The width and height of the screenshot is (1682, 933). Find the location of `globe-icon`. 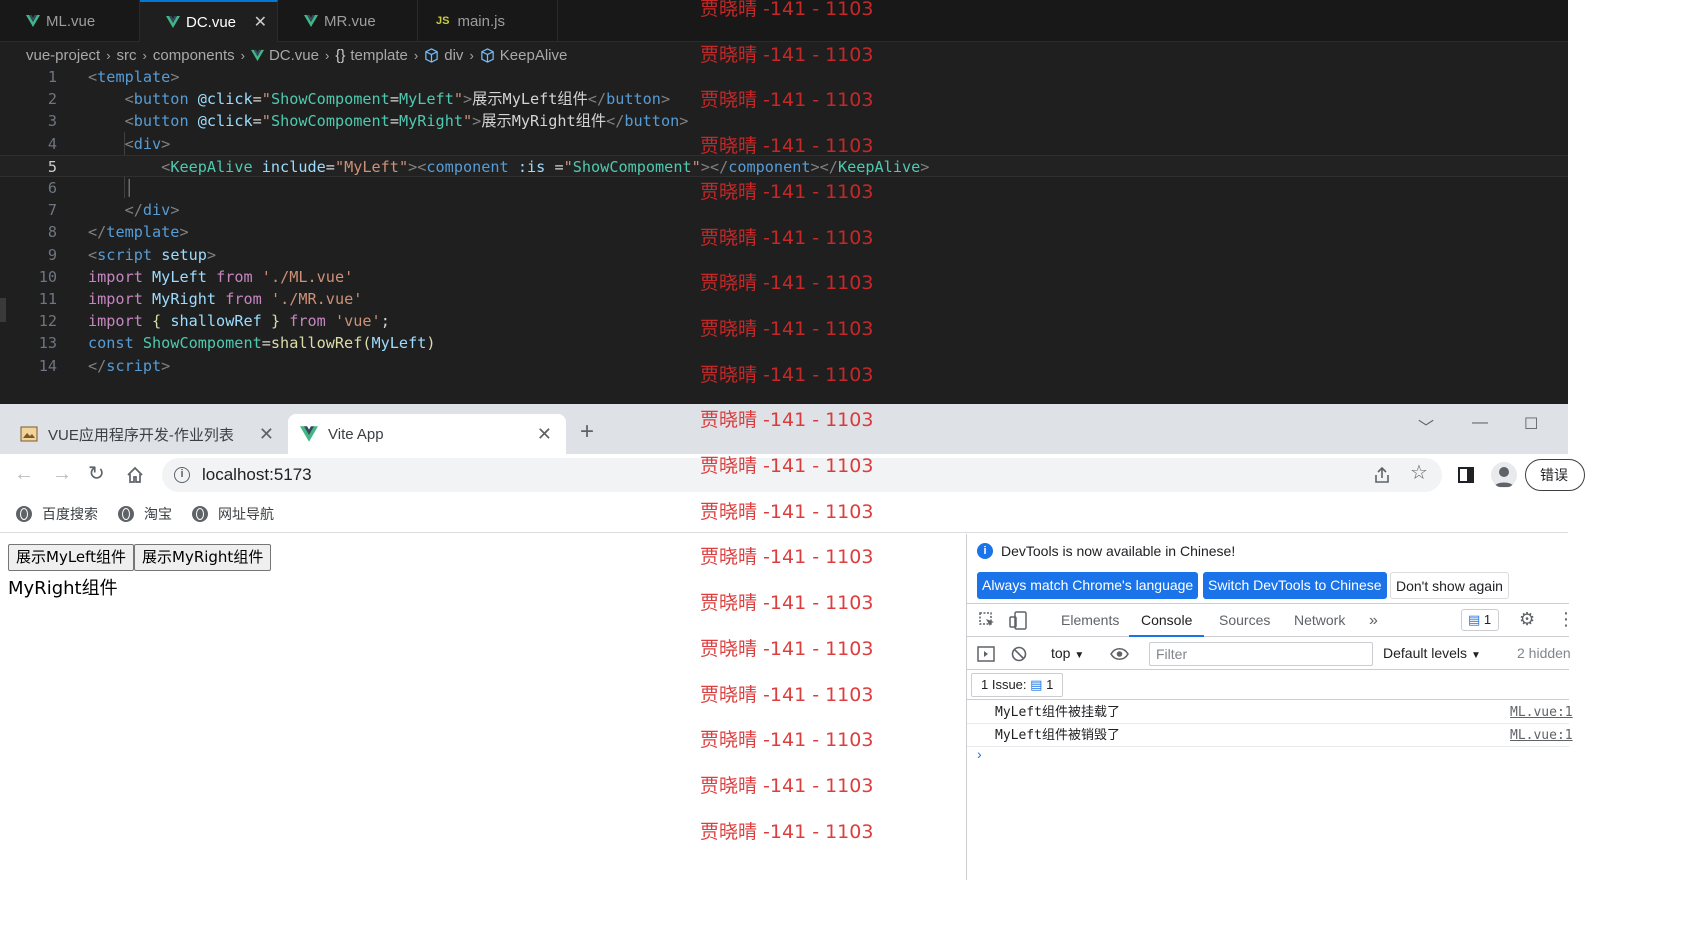

globe-icon is located at coordinates (24, 514).